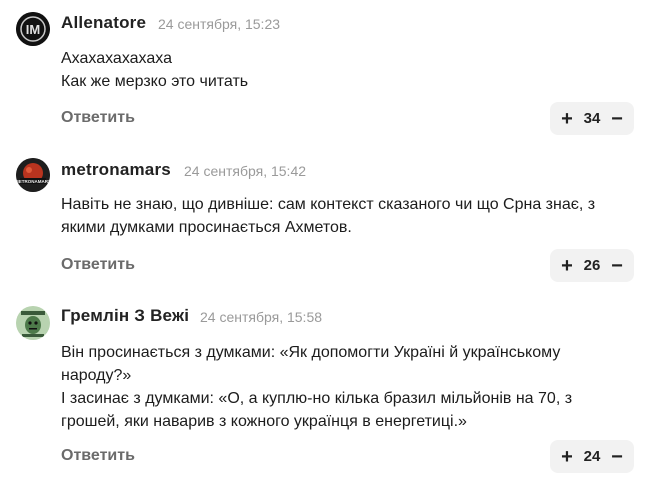 This screenshot has height=479, width=653. What do you see at coordinates (103, 23) in the screenshot?
I see `comment-author: Allenatore` at bounding box center [103, 23].